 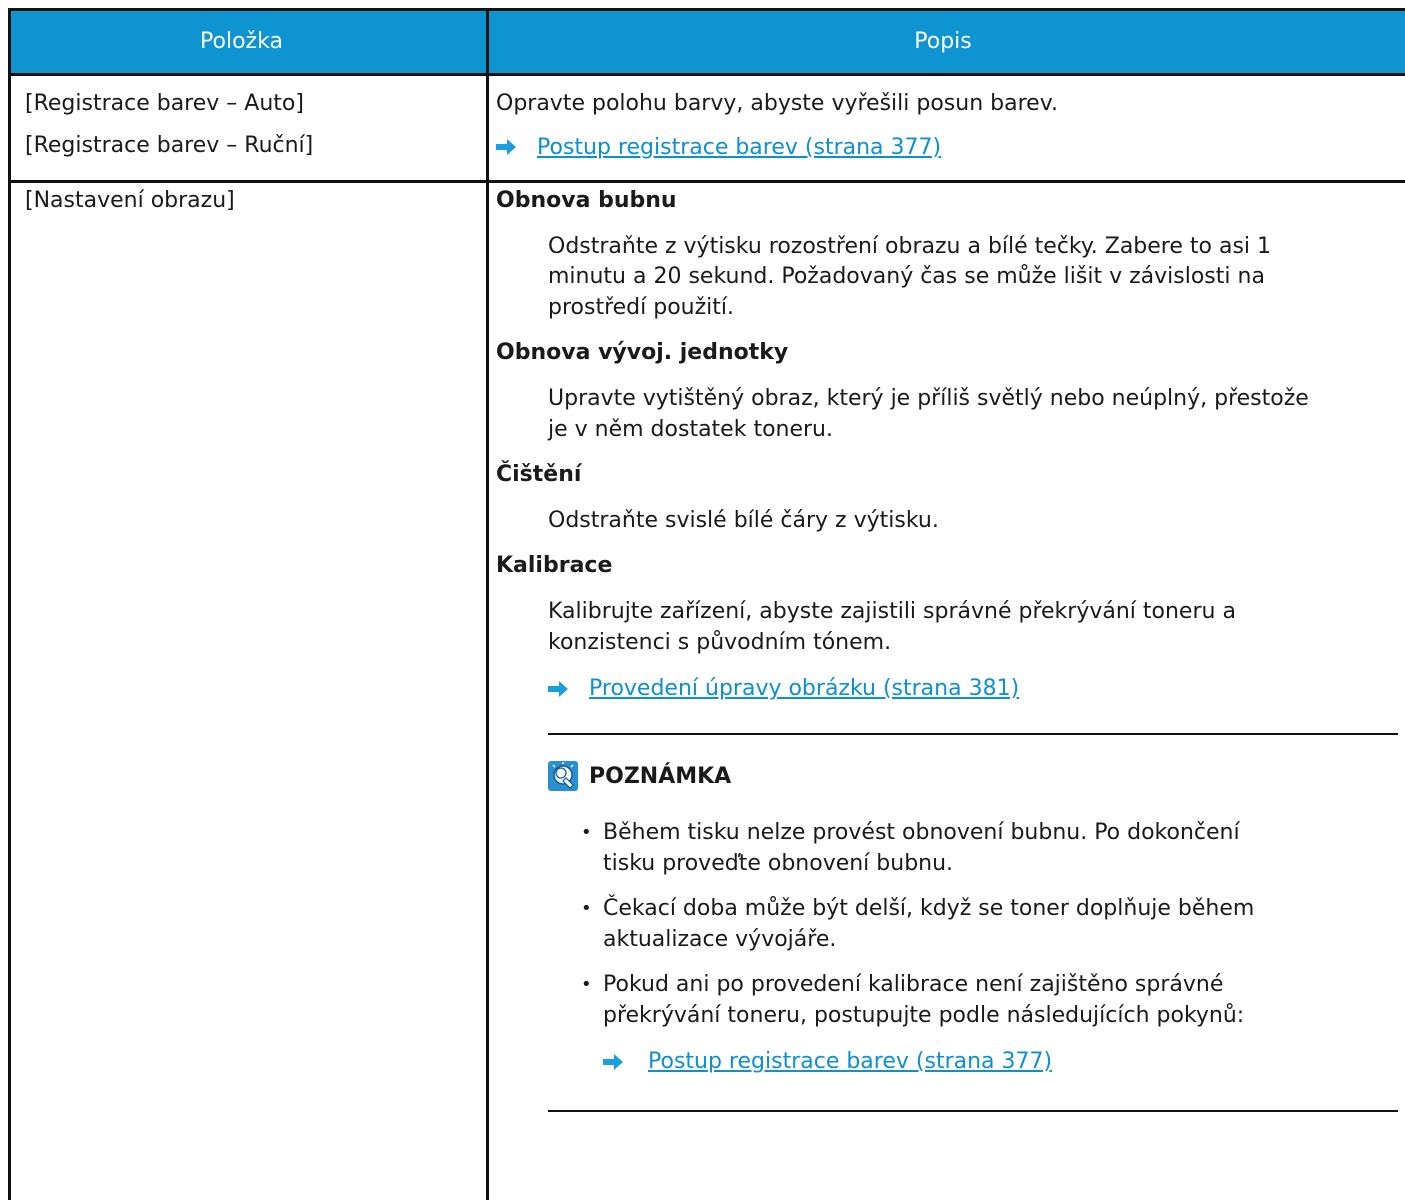 What do you see at coordinates (743, 520) in the screenshot?
I see `cleaning-text-line: Odstraňte svislé bílé čáry z výtisku.` at bounding box center [743, 520].